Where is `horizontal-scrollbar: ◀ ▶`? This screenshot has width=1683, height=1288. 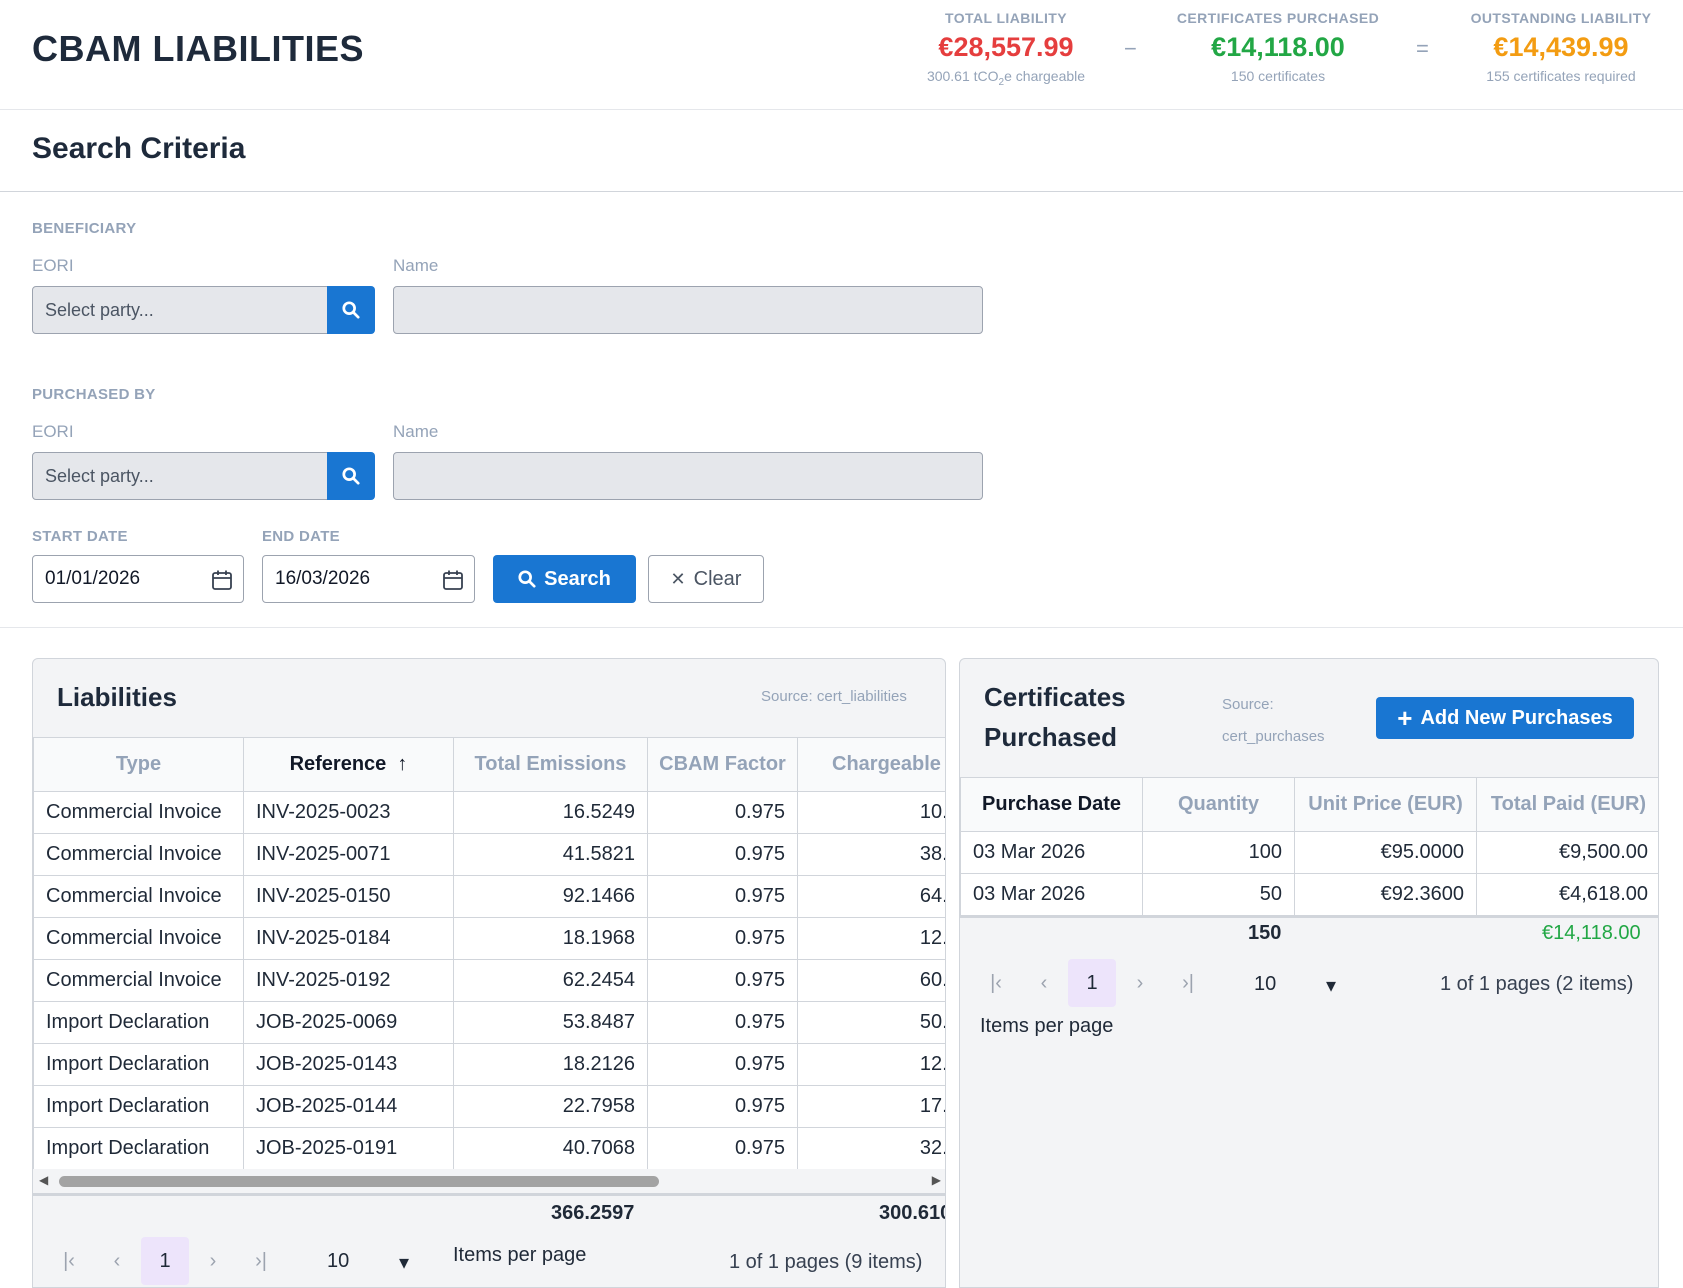 horizontal-scrollbar: ◀ ▶ is located at coordinates (489, 1181).